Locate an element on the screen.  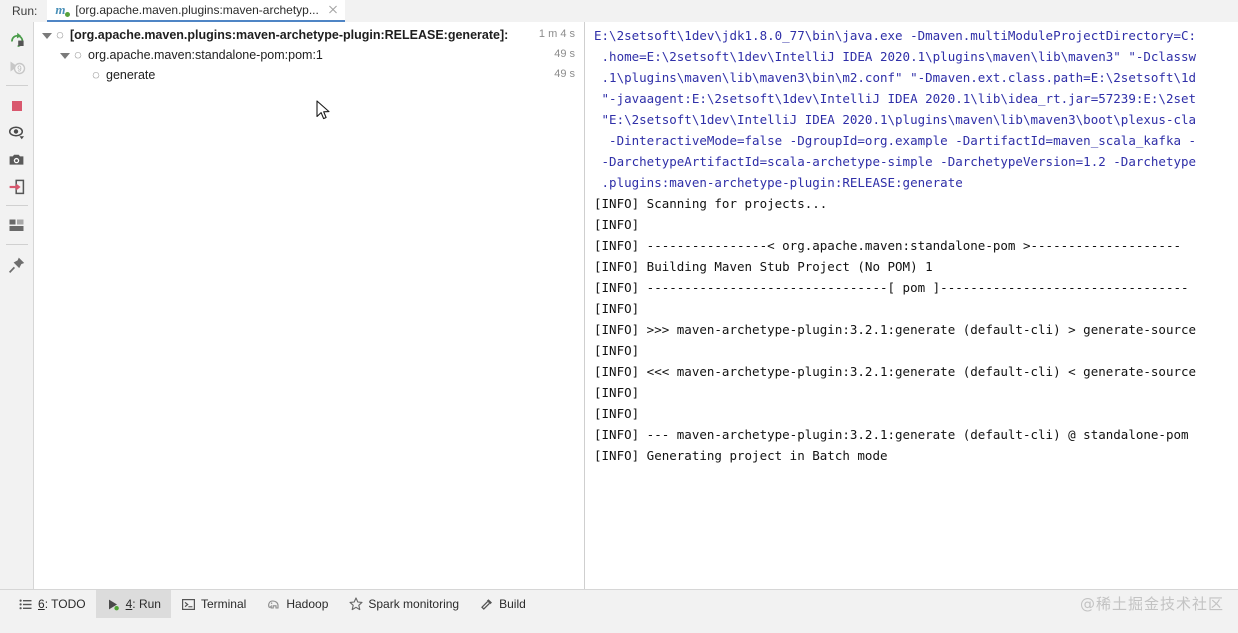
sidebar-item-label: : Run is located at coordinates (146, 604).